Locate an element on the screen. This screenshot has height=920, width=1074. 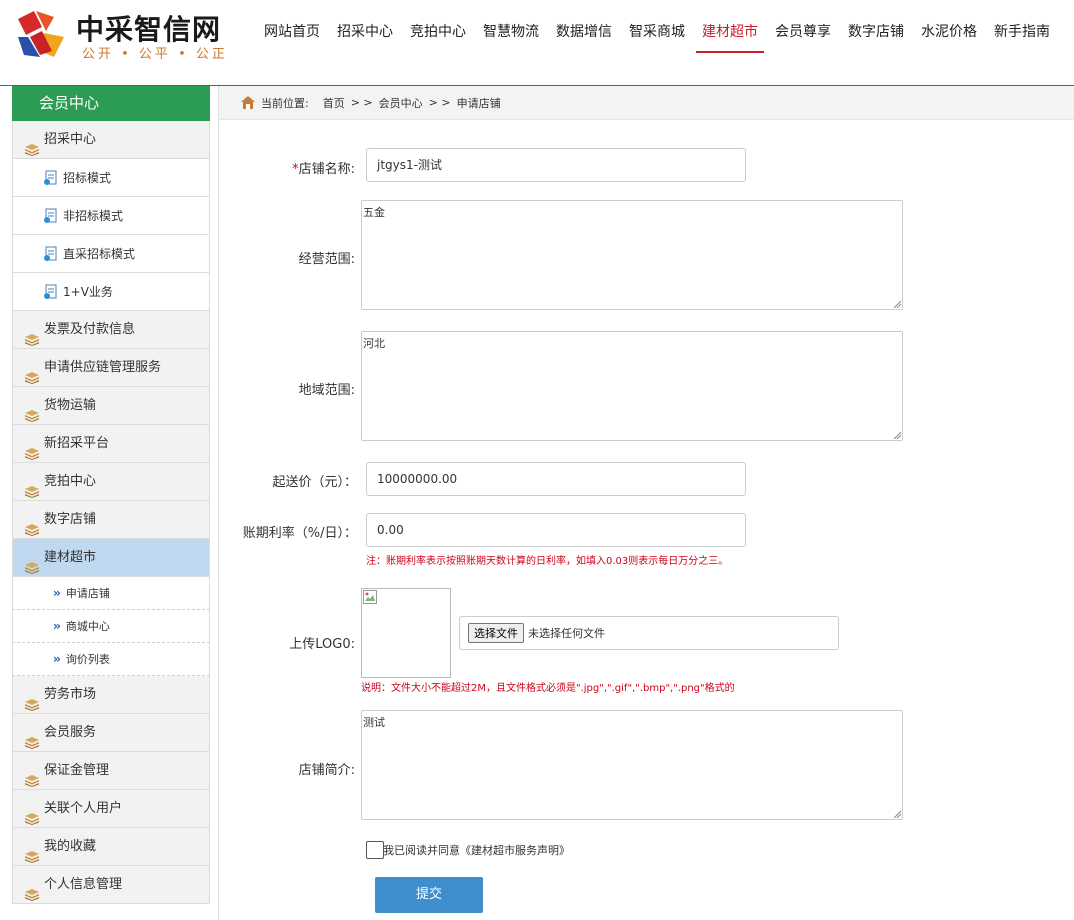
sidebar-subitem-direct-tender-mode: 直采招标模式 is located at coordinates (111, 254).